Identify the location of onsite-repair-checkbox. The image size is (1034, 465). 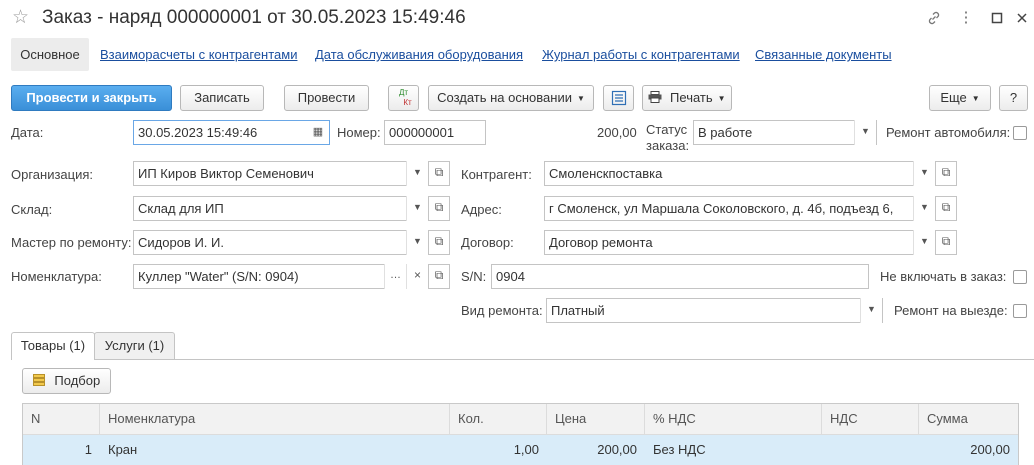
(1020, 311).